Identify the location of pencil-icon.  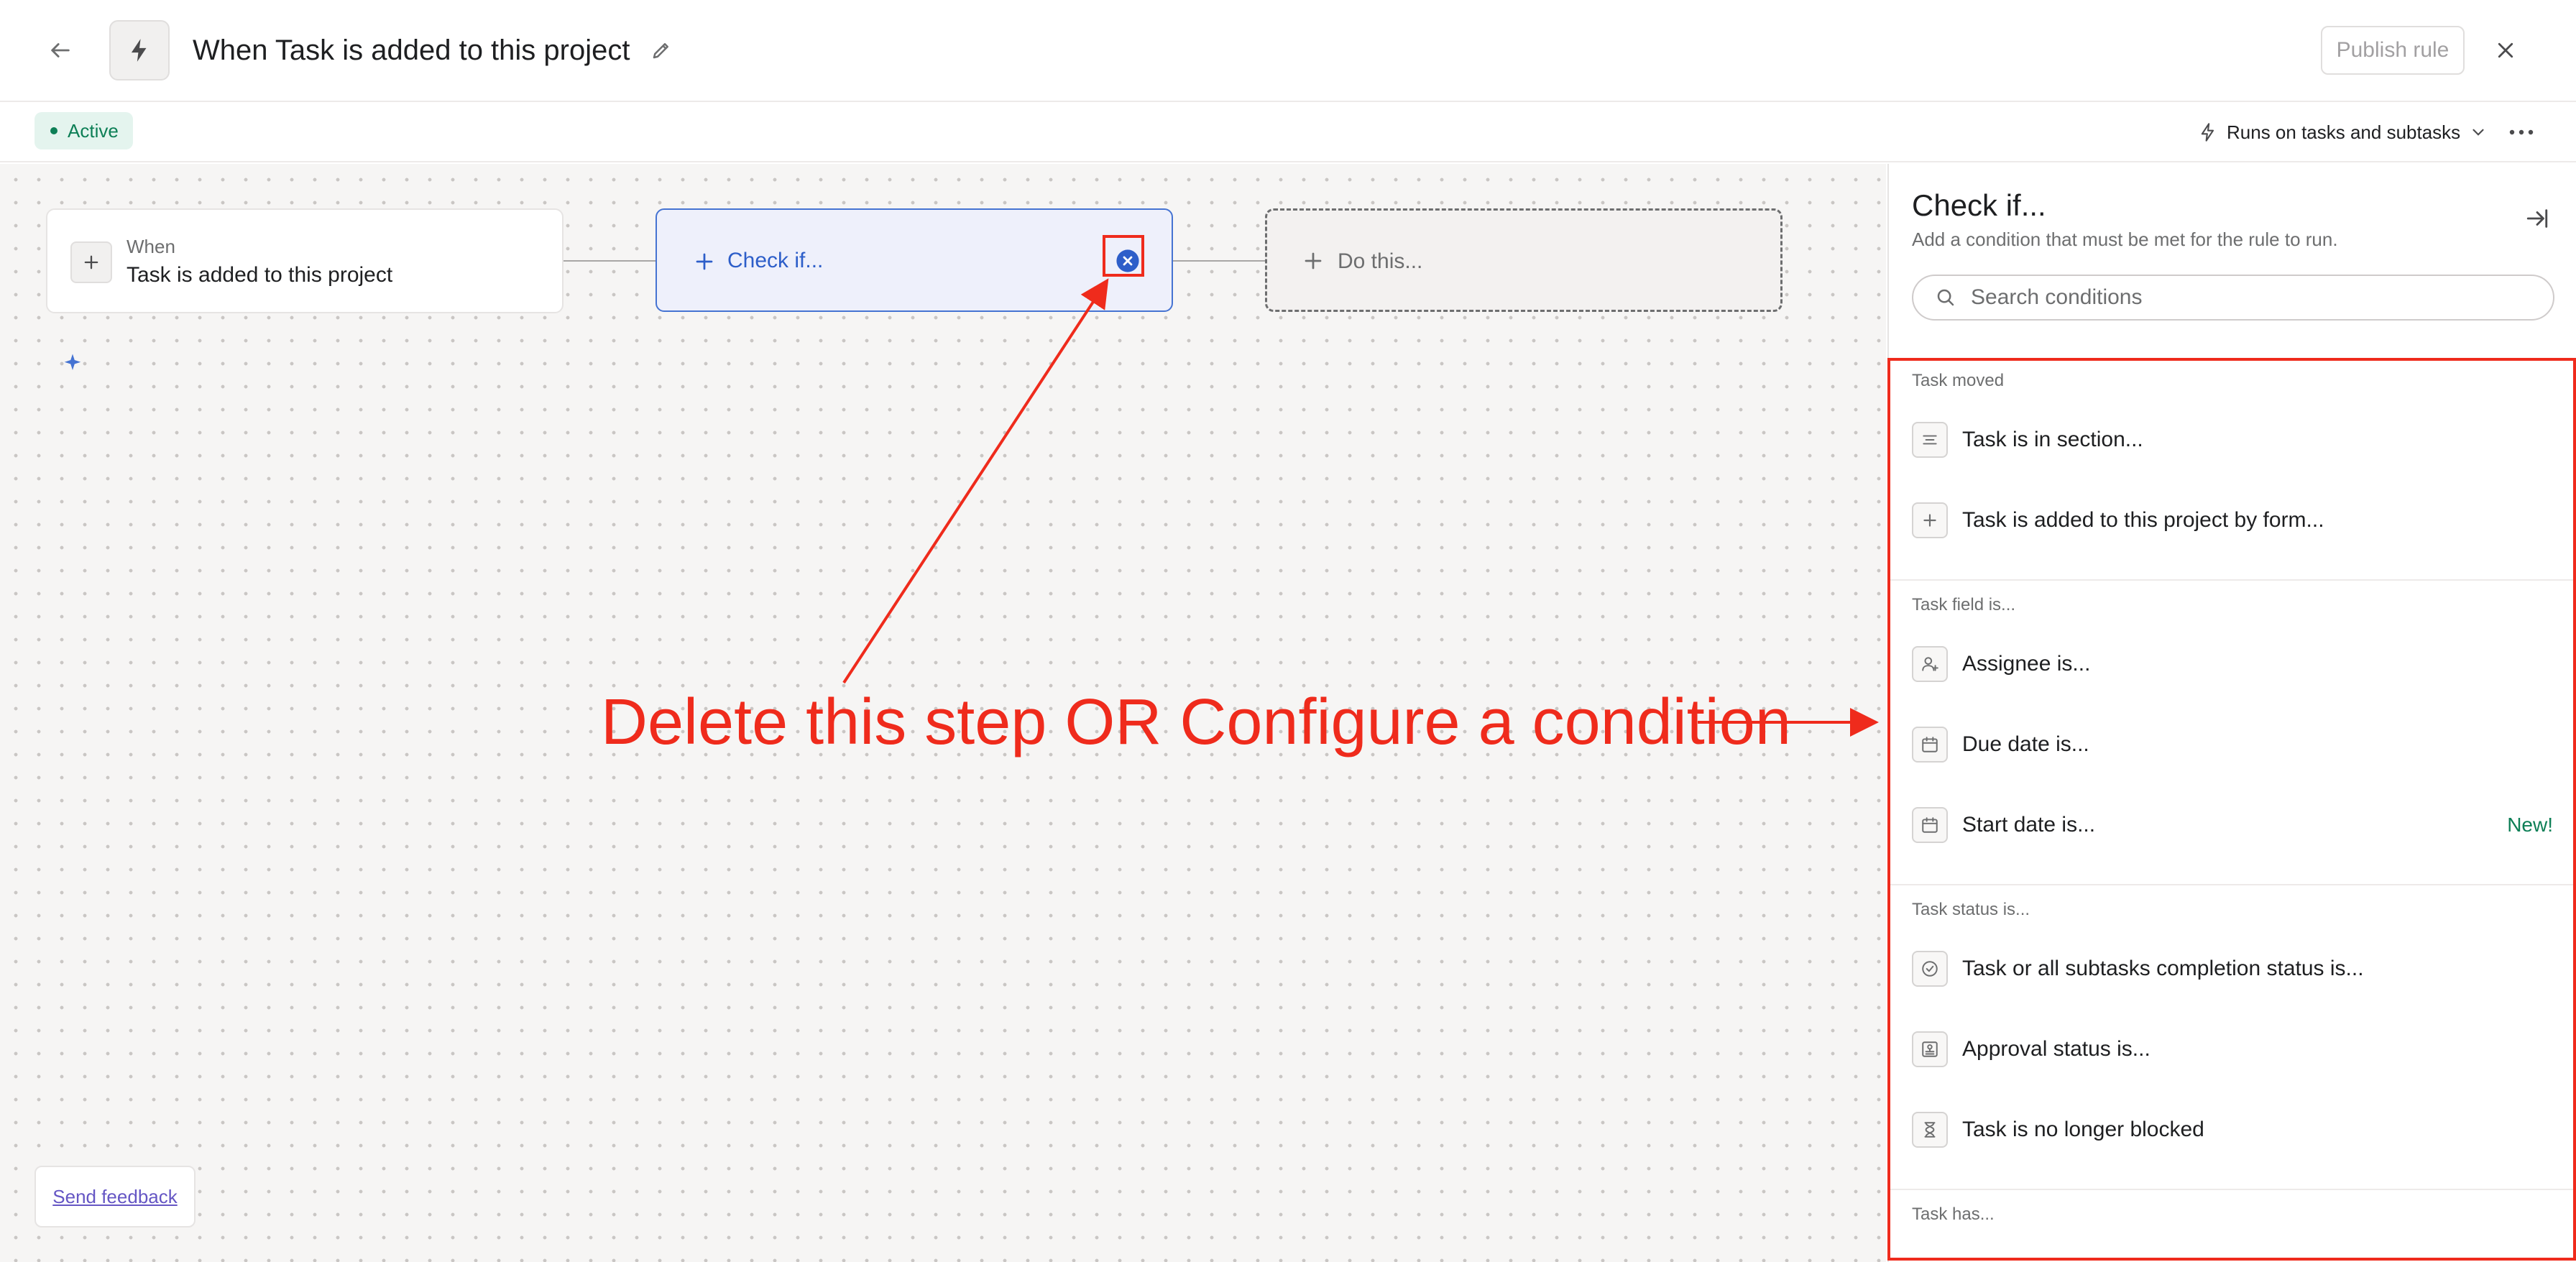
(661, 50).